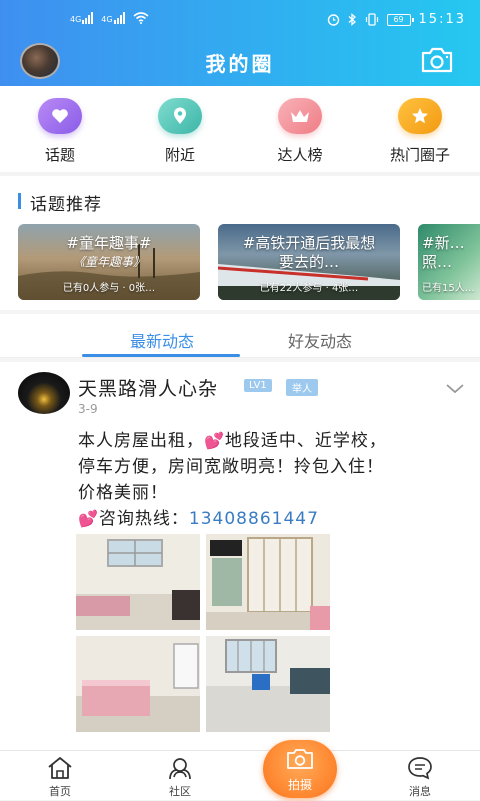 The width and height of the screenshot is (480, 801). I want to click on alarm-icon, so click(333, 20).